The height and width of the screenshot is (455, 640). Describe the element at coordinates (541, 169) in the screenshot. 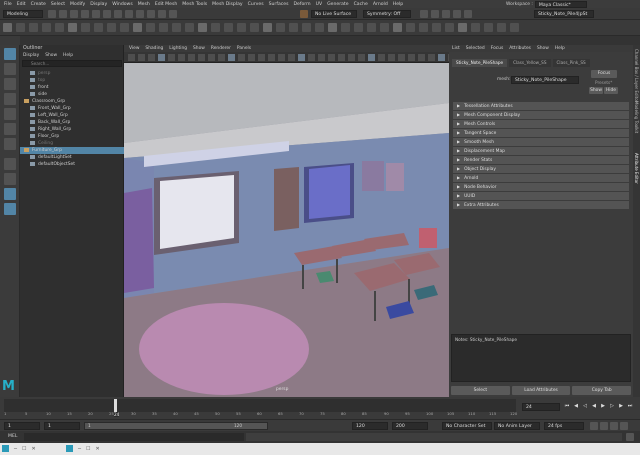

I see `ae-section-object-display: ▶ Object Display` at that location.